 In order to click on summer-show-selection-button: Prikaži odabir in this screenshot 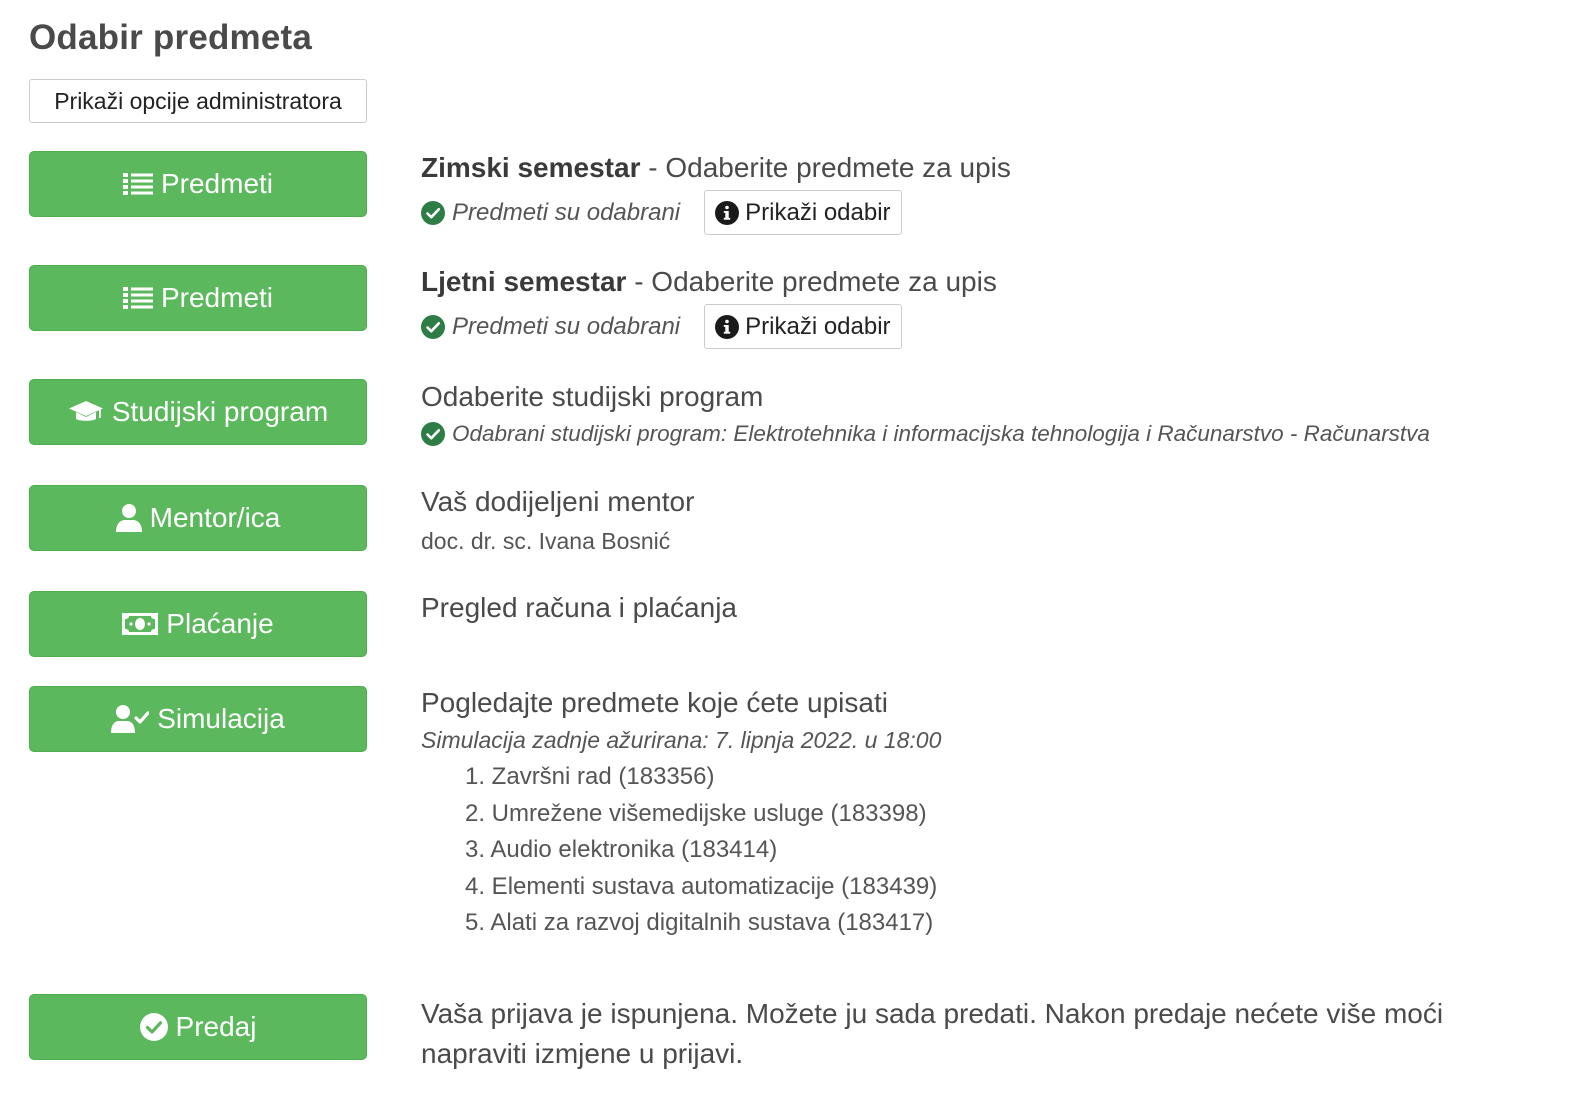, I will do `click(803, 326)`.